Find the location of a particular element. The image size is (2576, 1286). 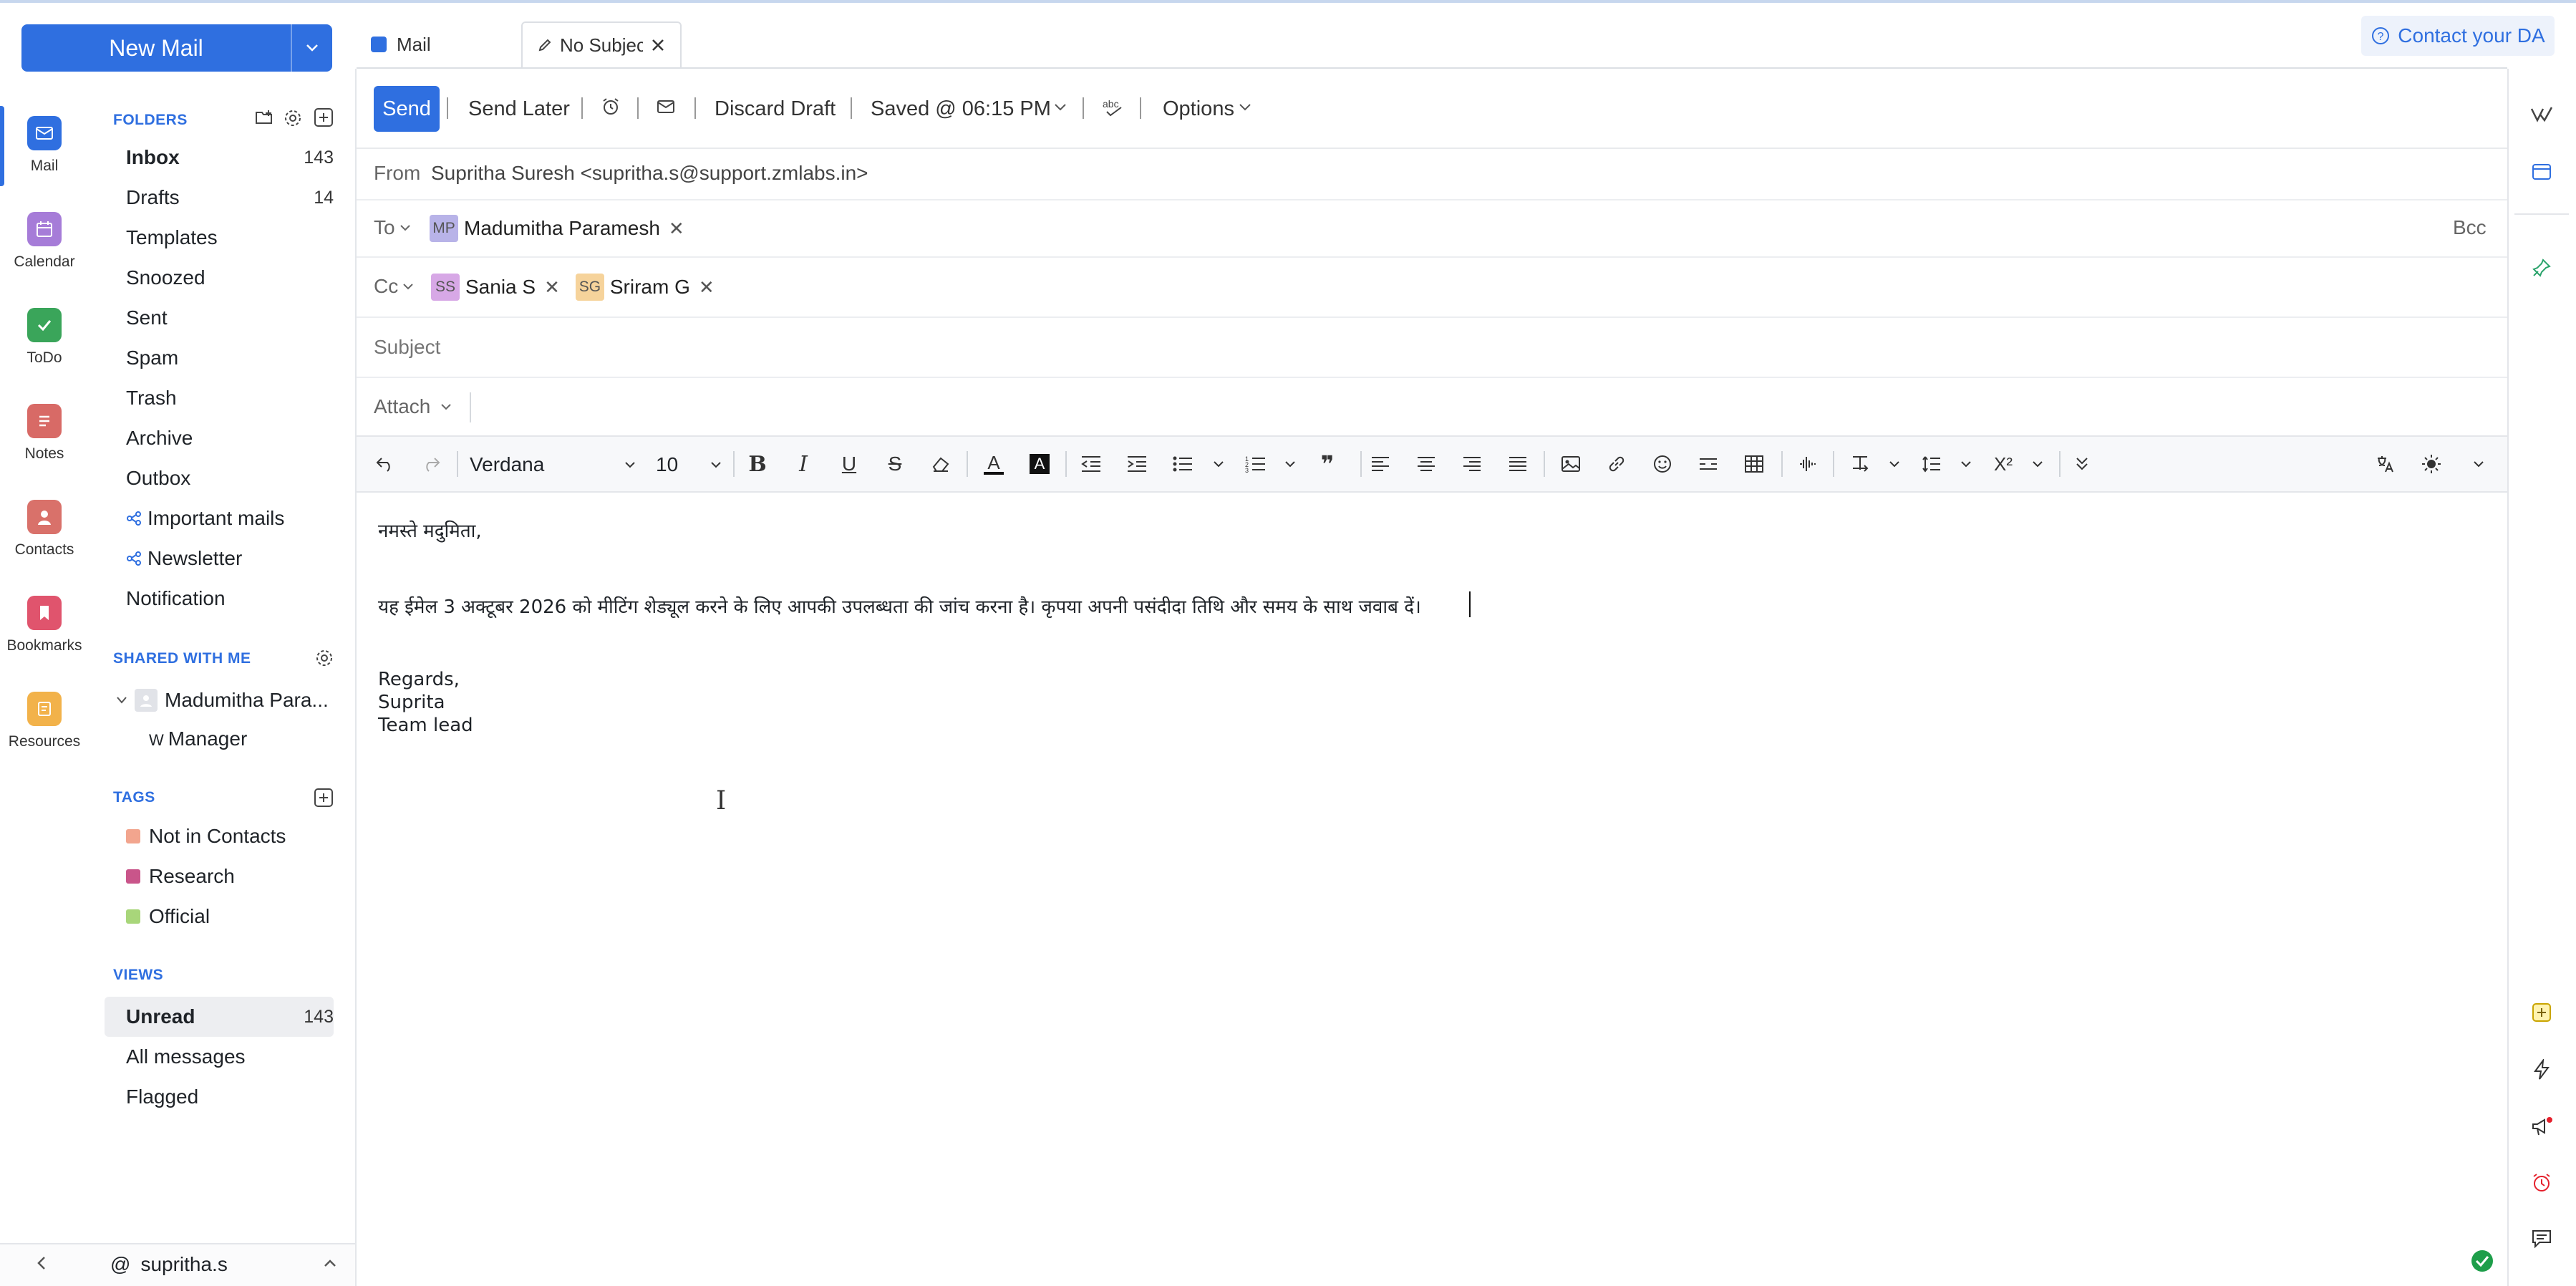

folder-item-trash: Trash is located at coordinates (230, 399).